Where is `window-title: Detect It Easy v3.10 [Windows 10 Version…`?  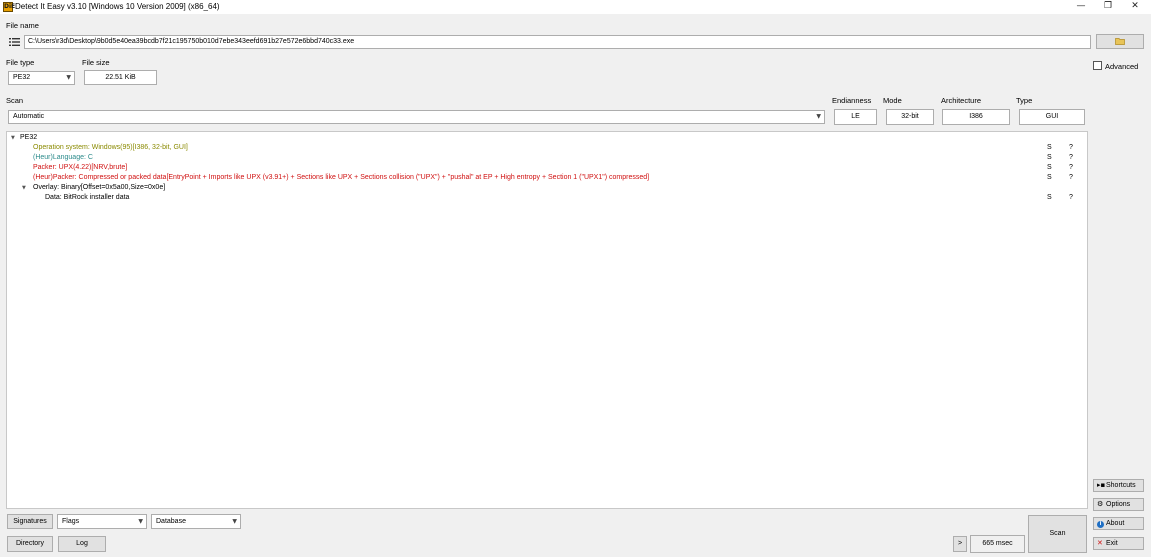 window-title: Detect It Easy v3.10 [Windows 10 Version… is located at coordinates (117, 6).